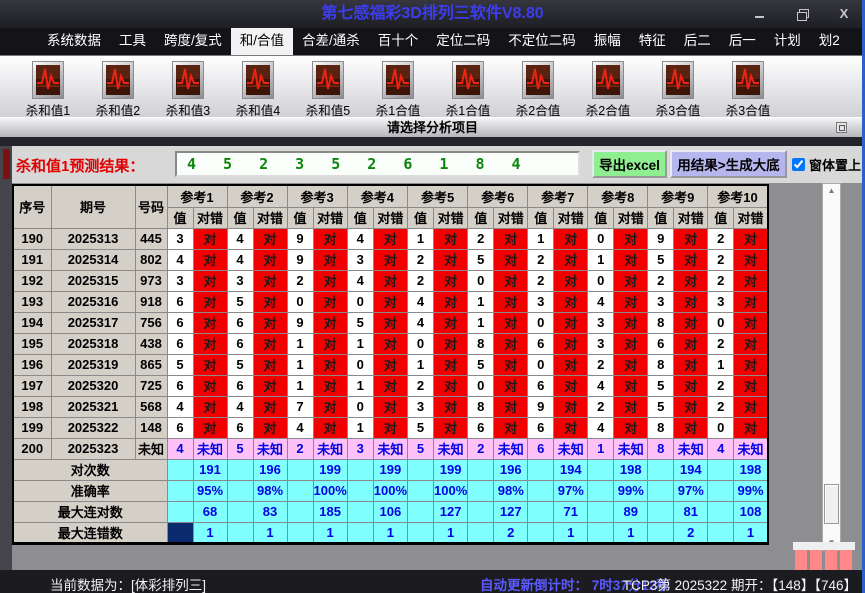 This screenshot has height=593, width=865. Describe the element at coordinates (468, 89) in the screenshot. I see `toolbar-button-7: 杀1合值` at that location.